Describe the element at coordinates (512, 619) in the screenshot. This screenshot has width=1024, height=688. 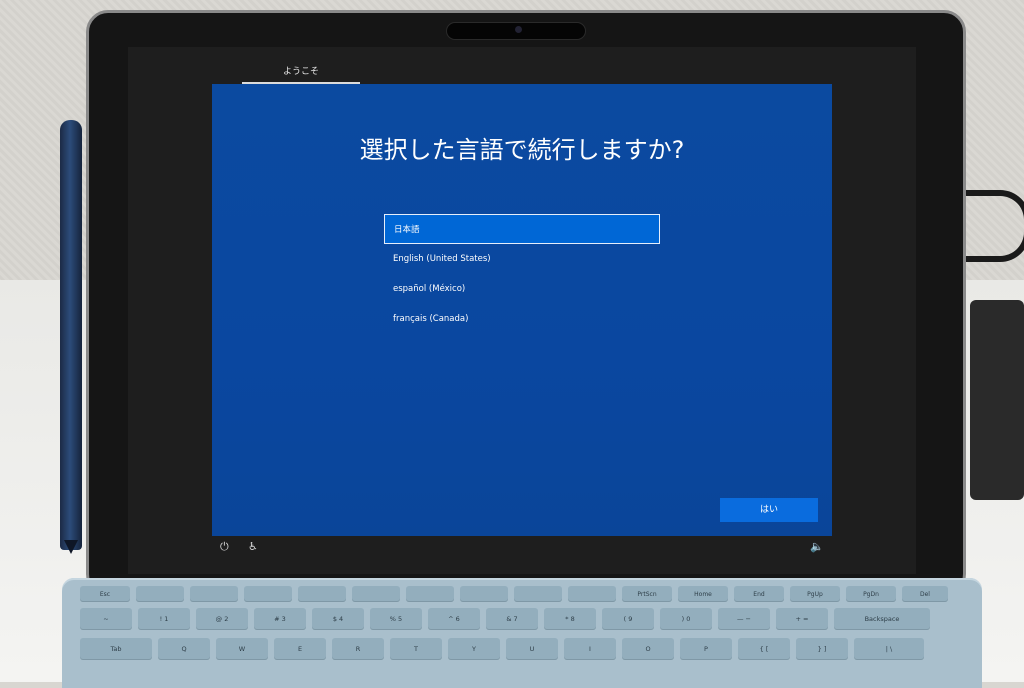
I see `key-7: & 7` at that location.